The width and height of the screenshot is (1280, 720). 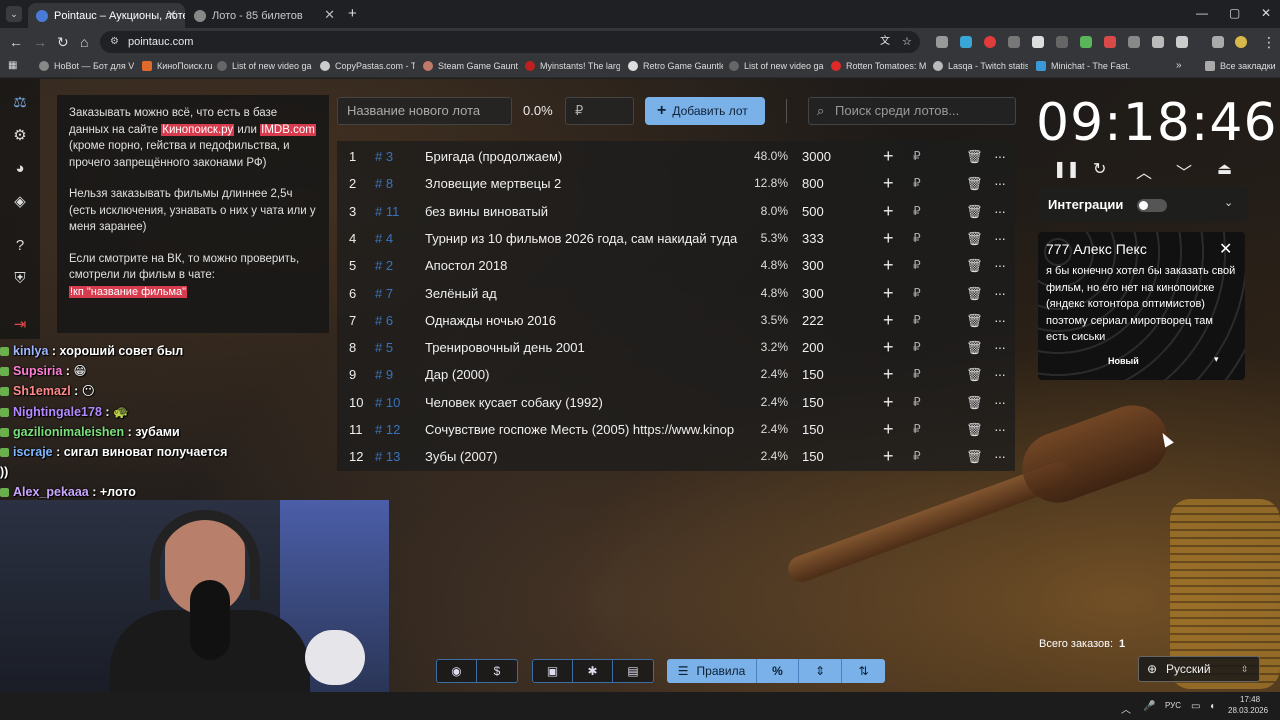 I want to click on gavel-icon: ⚖, so click(x=20, y=103).